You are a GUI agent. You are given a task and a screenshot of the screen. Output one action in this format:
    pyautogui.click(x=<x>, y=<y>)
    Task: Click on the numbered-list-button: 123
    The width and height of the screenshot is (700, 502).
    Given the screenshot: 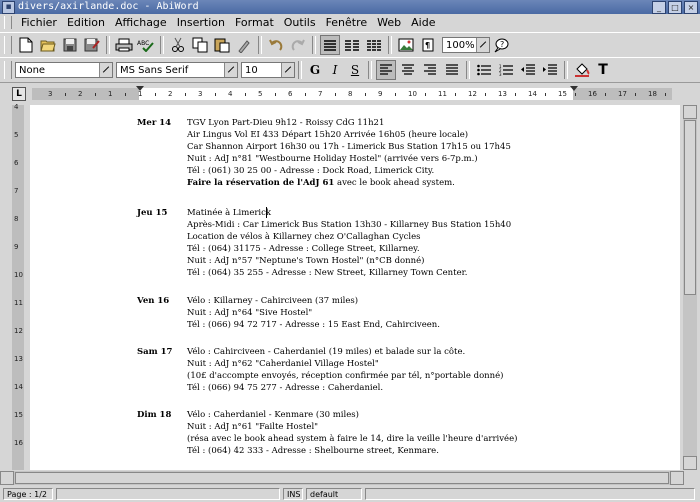 What is the action you would take?
    pyautogui.click(x=506, y=70)
    